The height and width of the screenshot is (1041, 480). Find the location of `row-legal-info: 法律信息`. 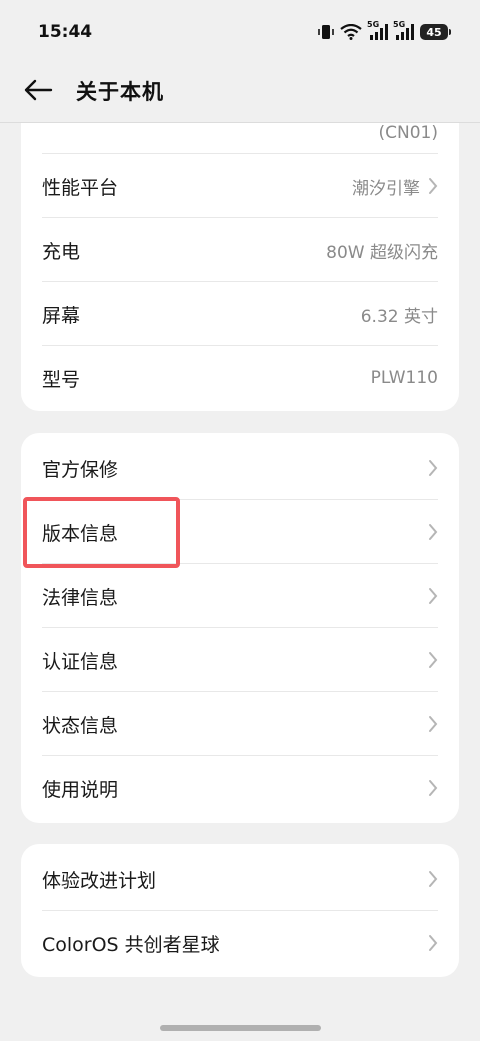

row-legal-info: 法律信息 is located at coordinates (240, 596).